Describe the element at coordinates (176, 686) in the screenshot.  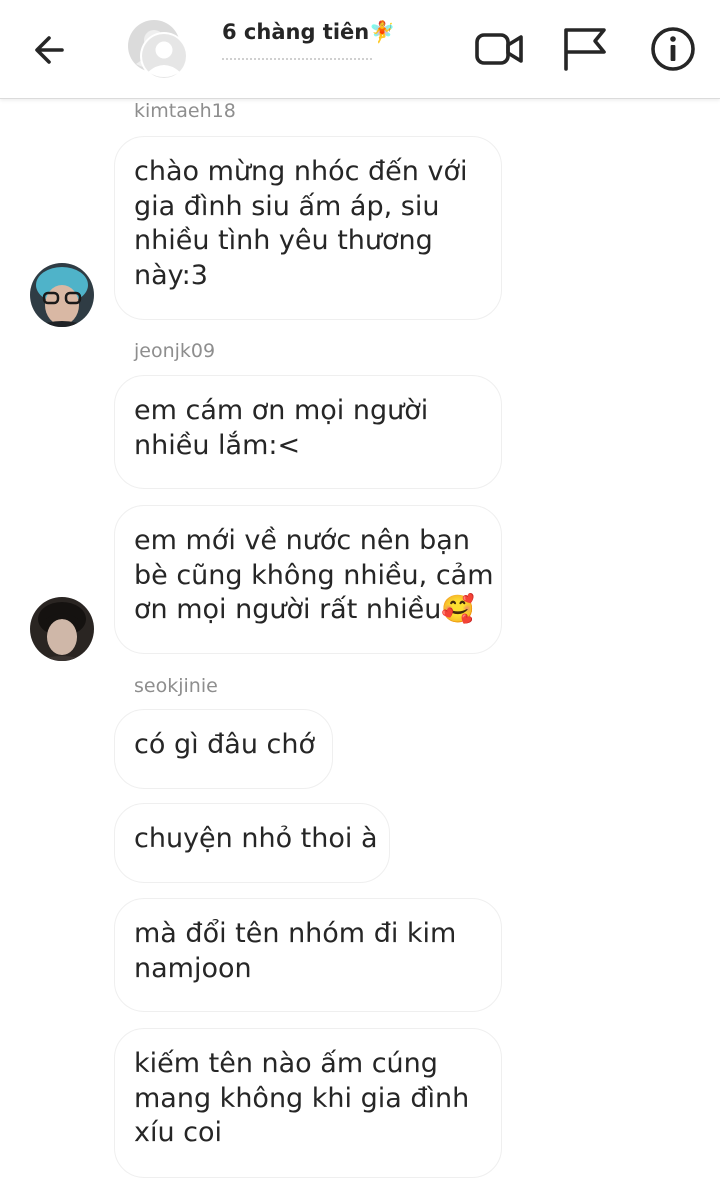
I see `sender-name: seokjinie` at that location.